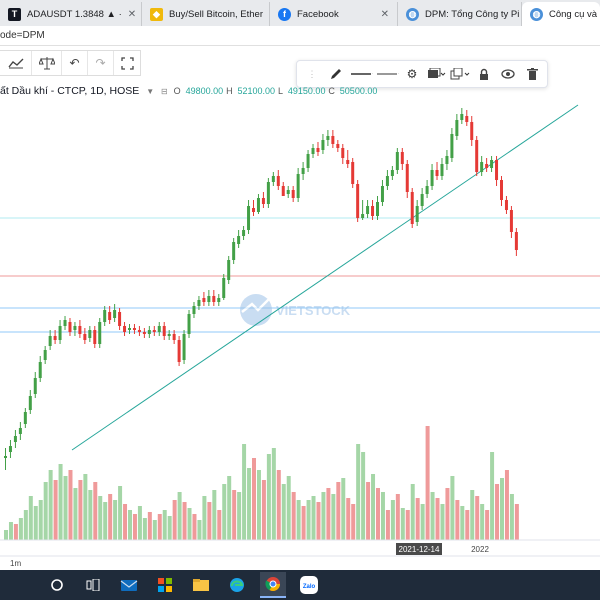 This screenshot has height=600, width=600. What do you see at coordinates (412, 74) in the screenshot?
I see `gear-icon: ⚙` at bounding box center [412, 74].